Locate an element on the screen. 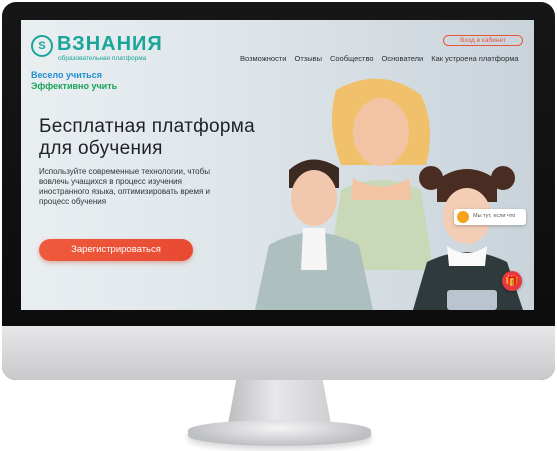  login-button: Вход в кабинет is located at coordinates (483, 40).